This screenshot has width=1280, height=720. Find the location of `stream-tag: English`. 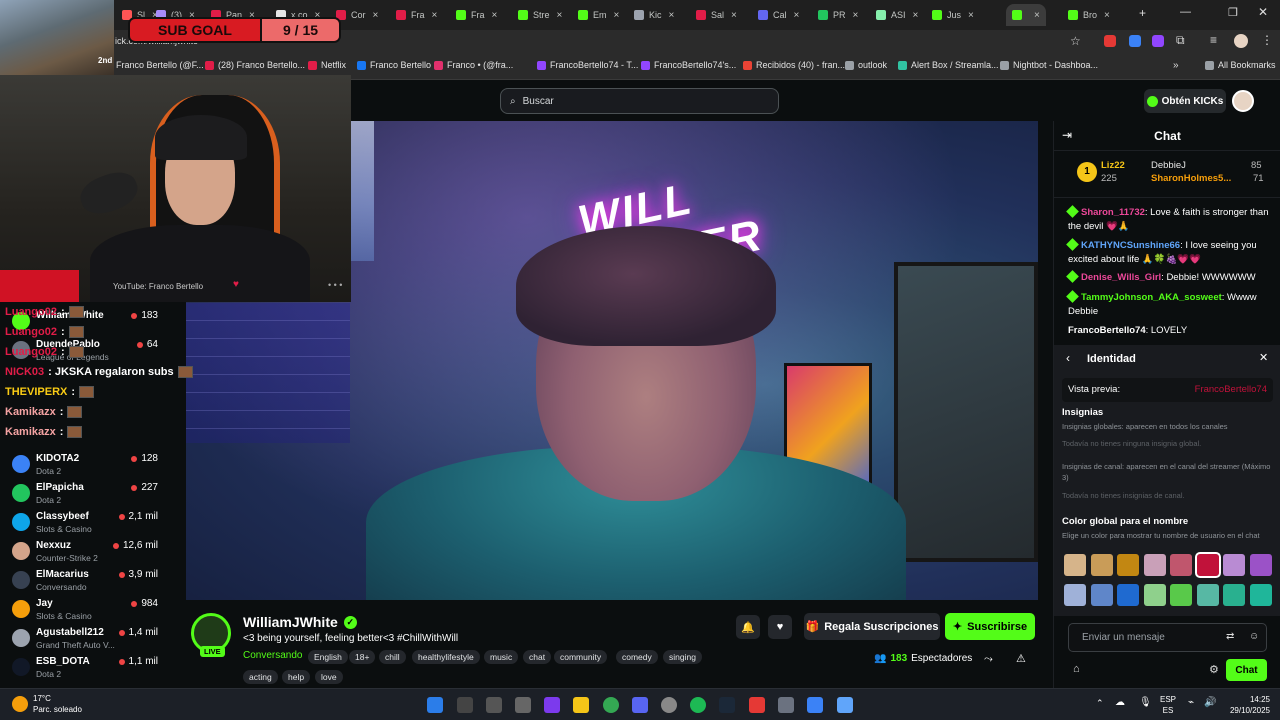

stream-tag: English is located at coordinates (328, 657).